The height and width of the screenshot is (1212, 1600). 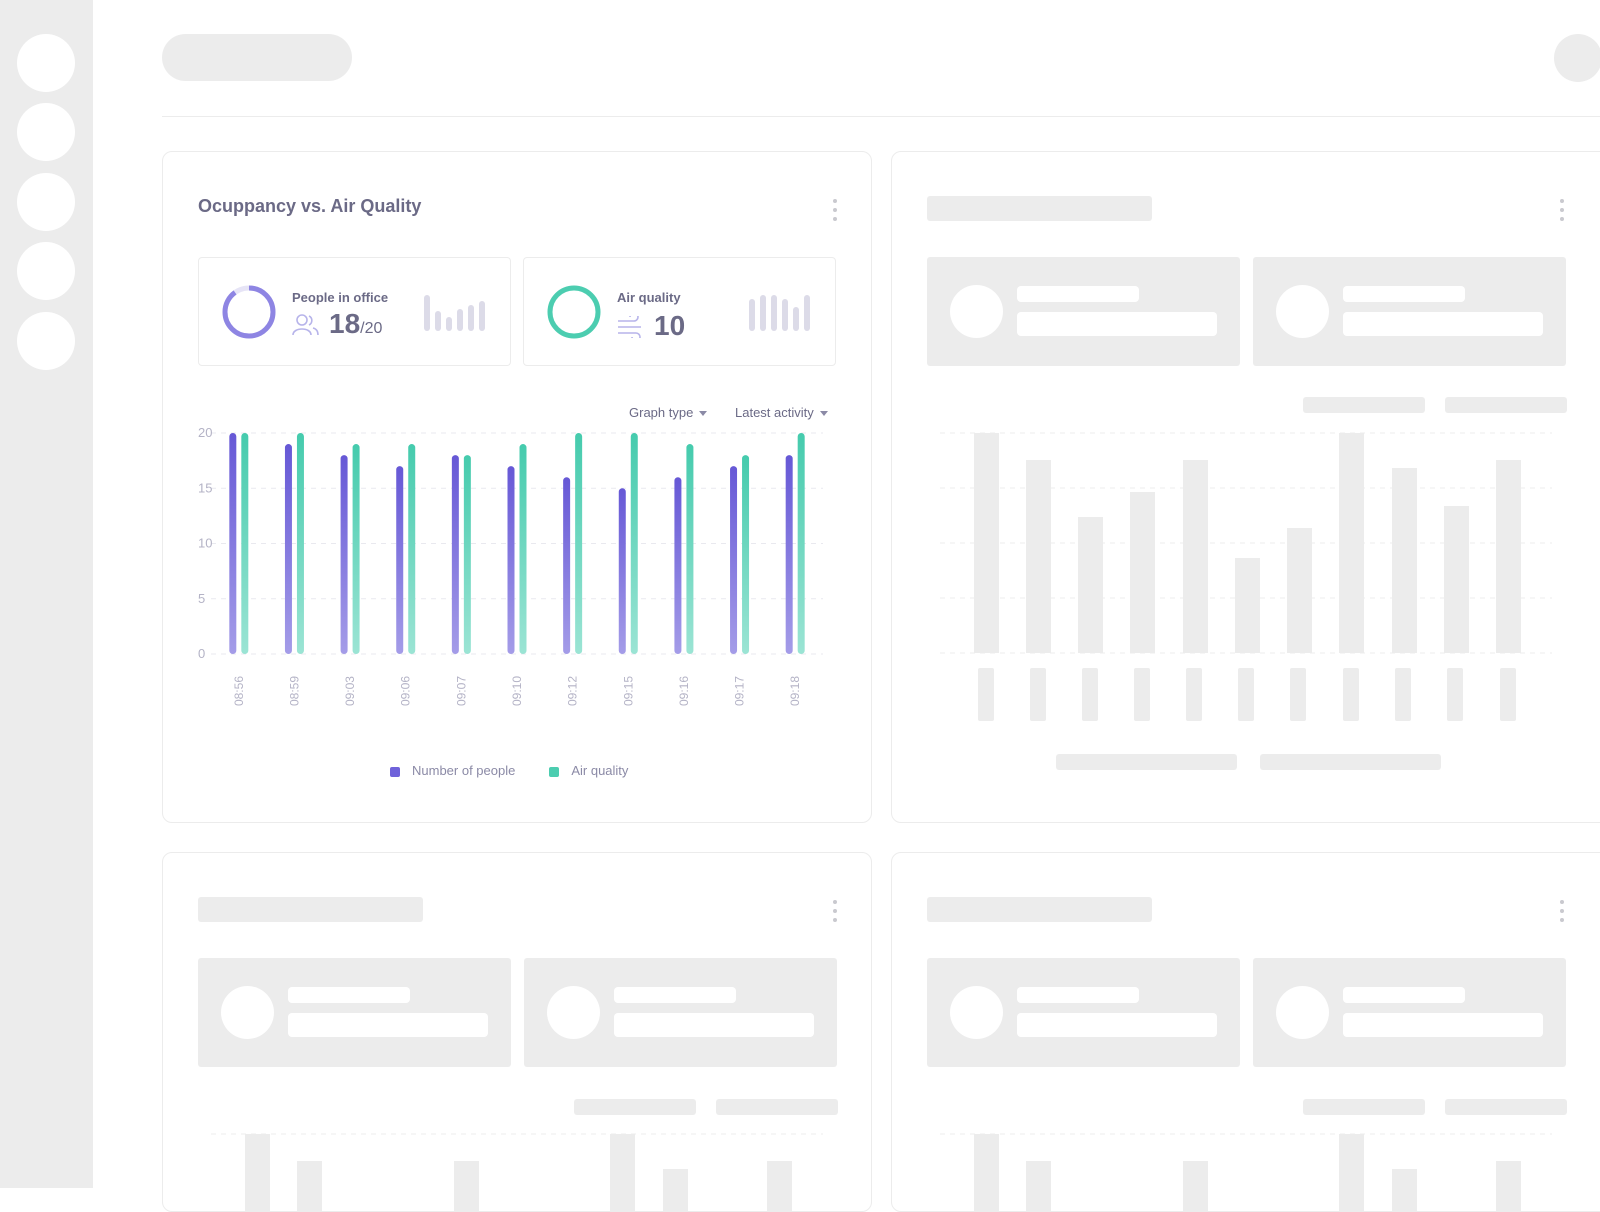 I want to click on kpi-label: People in office, so click(x=340, y=297).